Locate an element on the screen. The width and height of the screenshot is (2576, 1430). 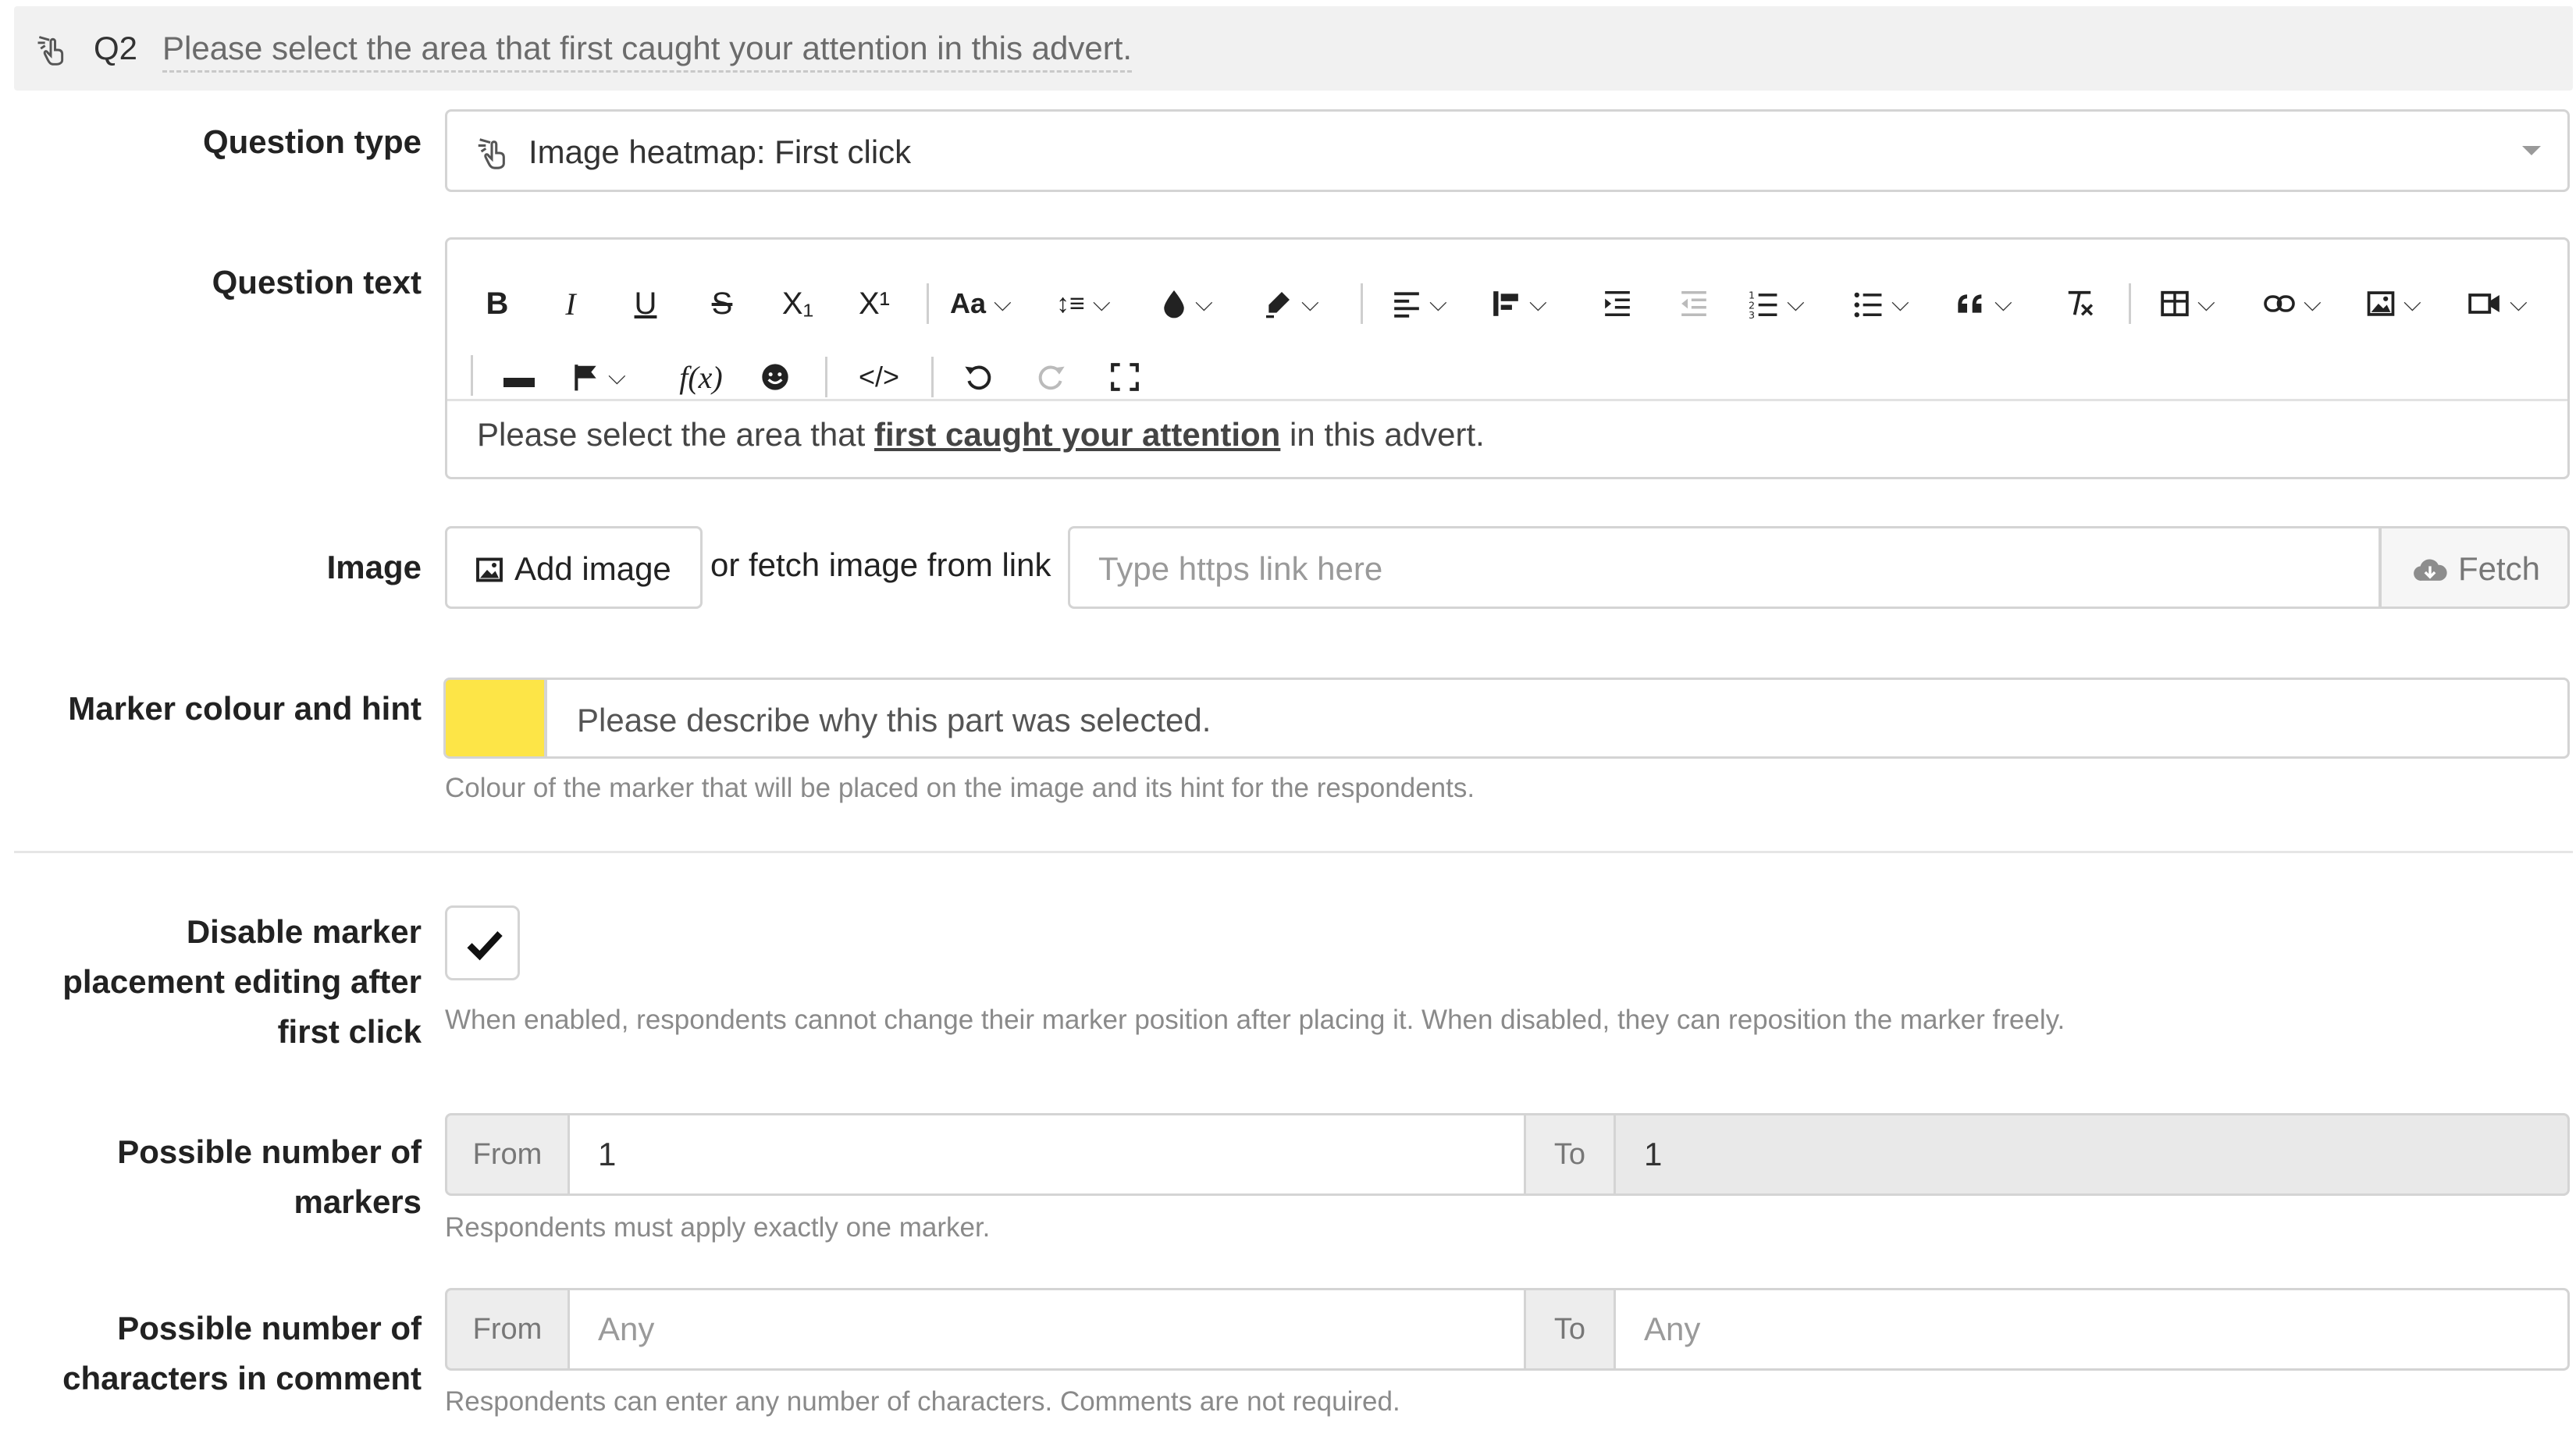
underline-button: U is located at coordinates (645, 303).